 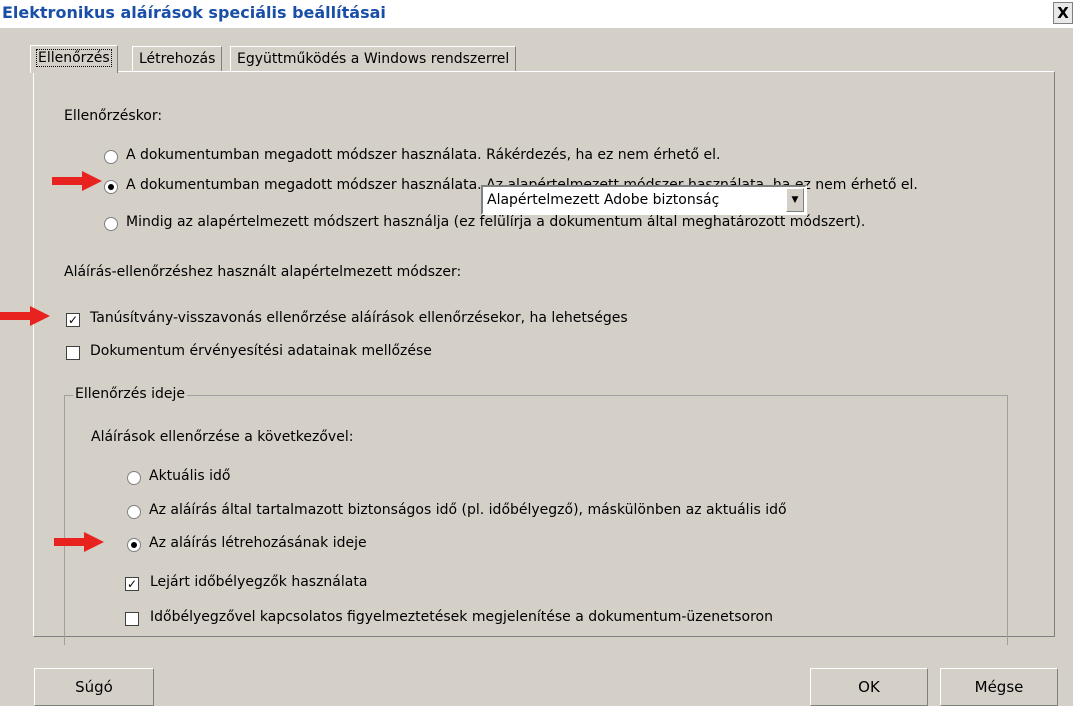 What do you see at coordinates (869, 687) in the screenshot?
I see `ok-button: OK` at bounding box center [869, 687].